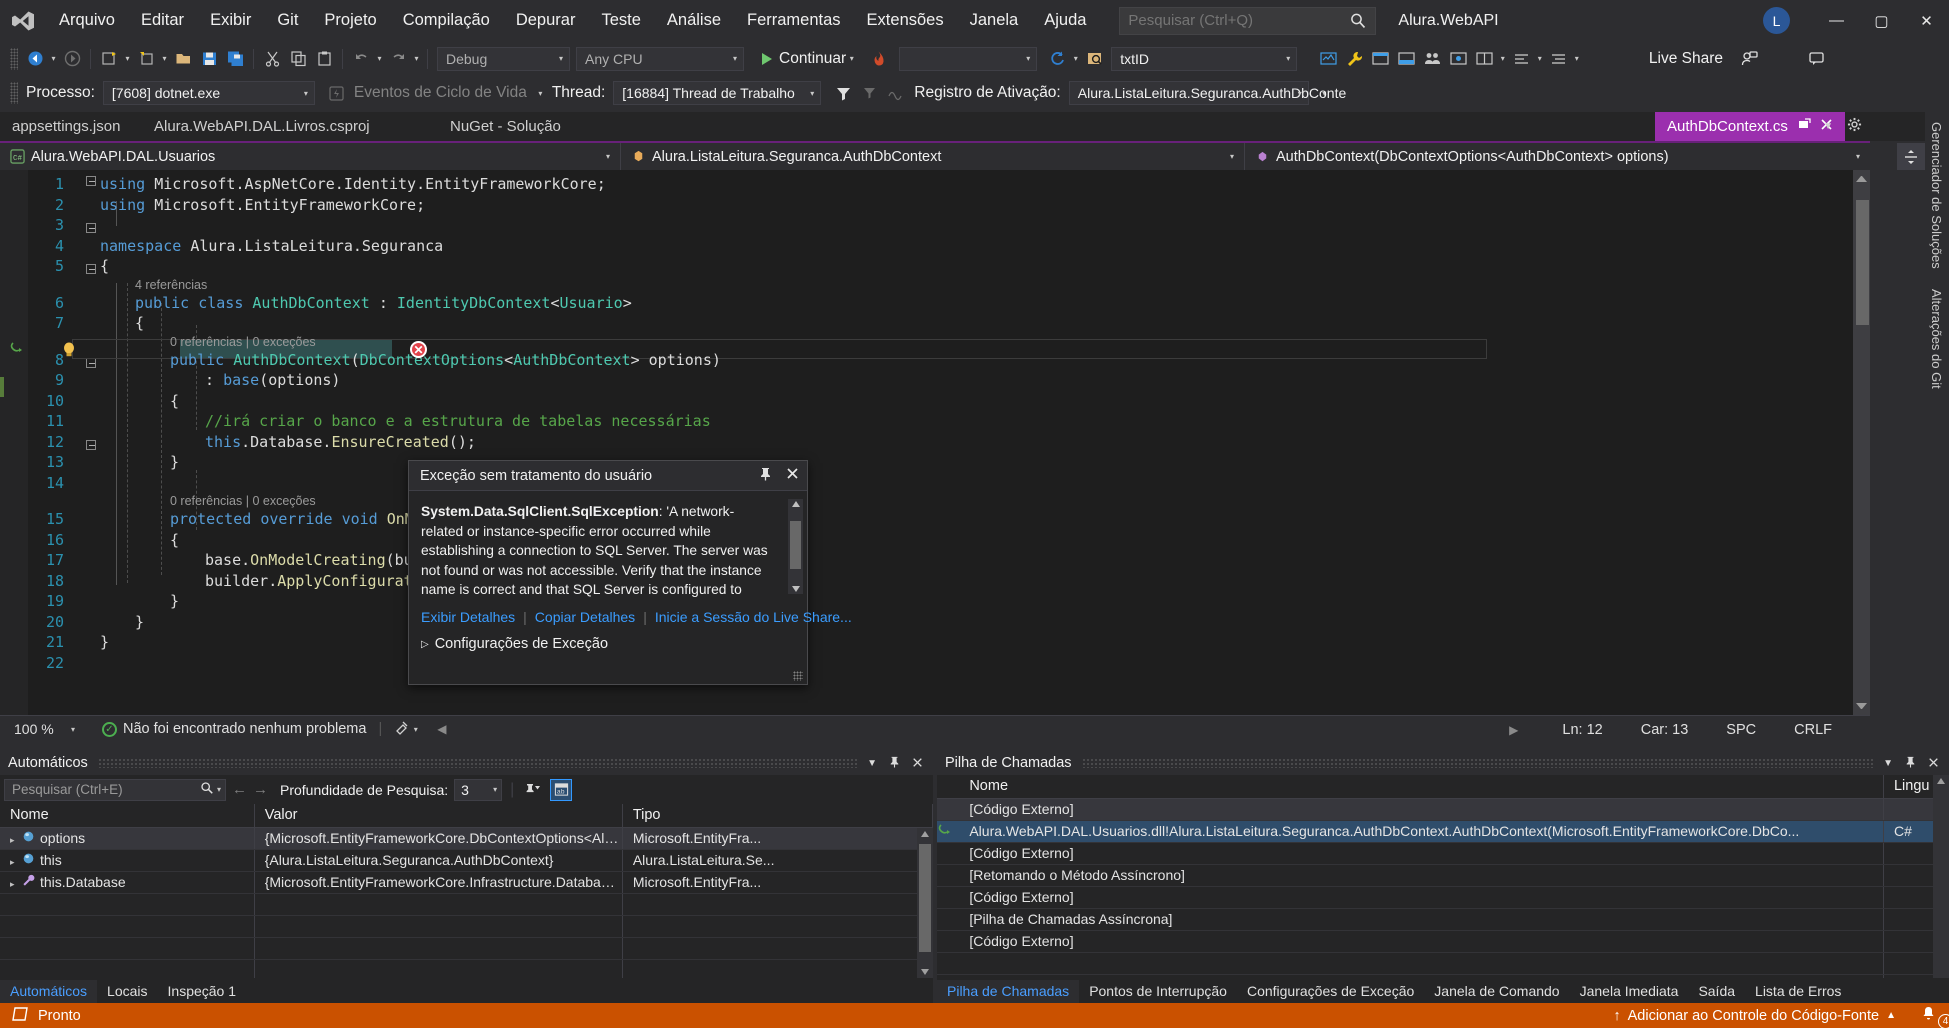 The image size is (1949, 1028). Describe the element at coordinates (310, 156) in the screenshot. I see `nav-project-dropdown: C# Alura.WebAPI.DAL.Usuarios ▾` at that location.